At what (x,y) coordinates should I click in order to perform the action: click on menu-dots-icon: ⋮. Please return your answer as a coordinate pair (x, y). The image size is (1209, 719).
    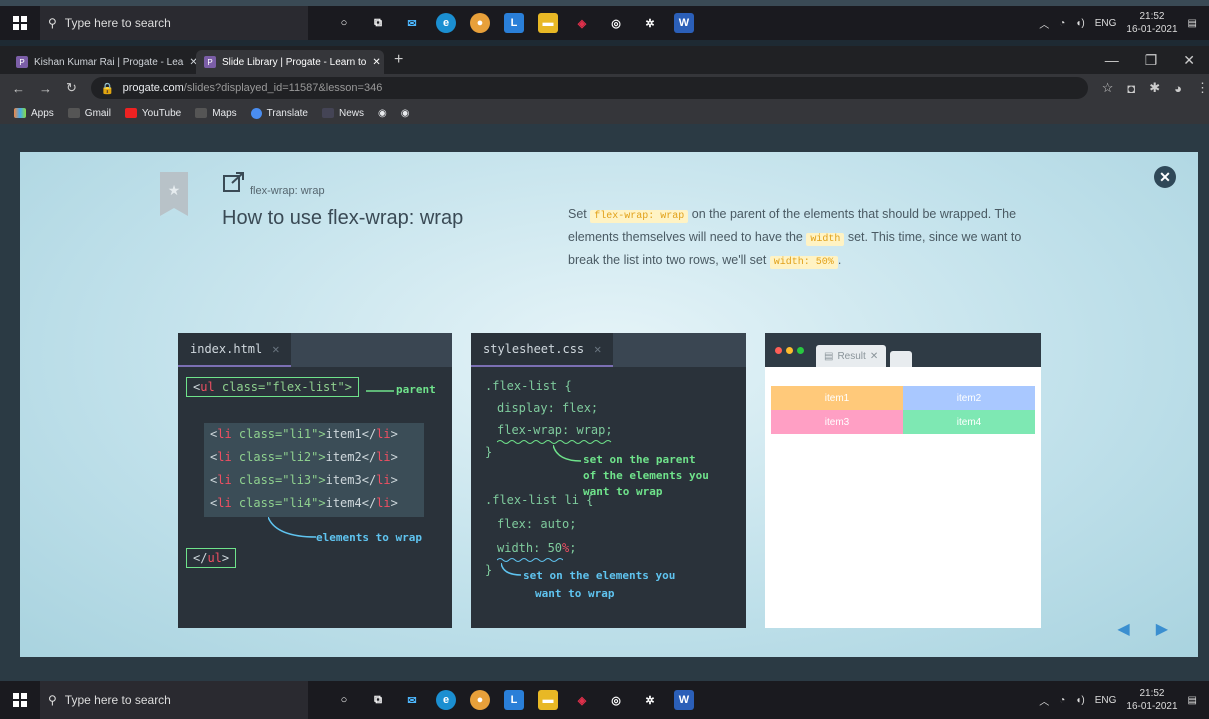
    Looking at the image, I should click on (1202, 88).